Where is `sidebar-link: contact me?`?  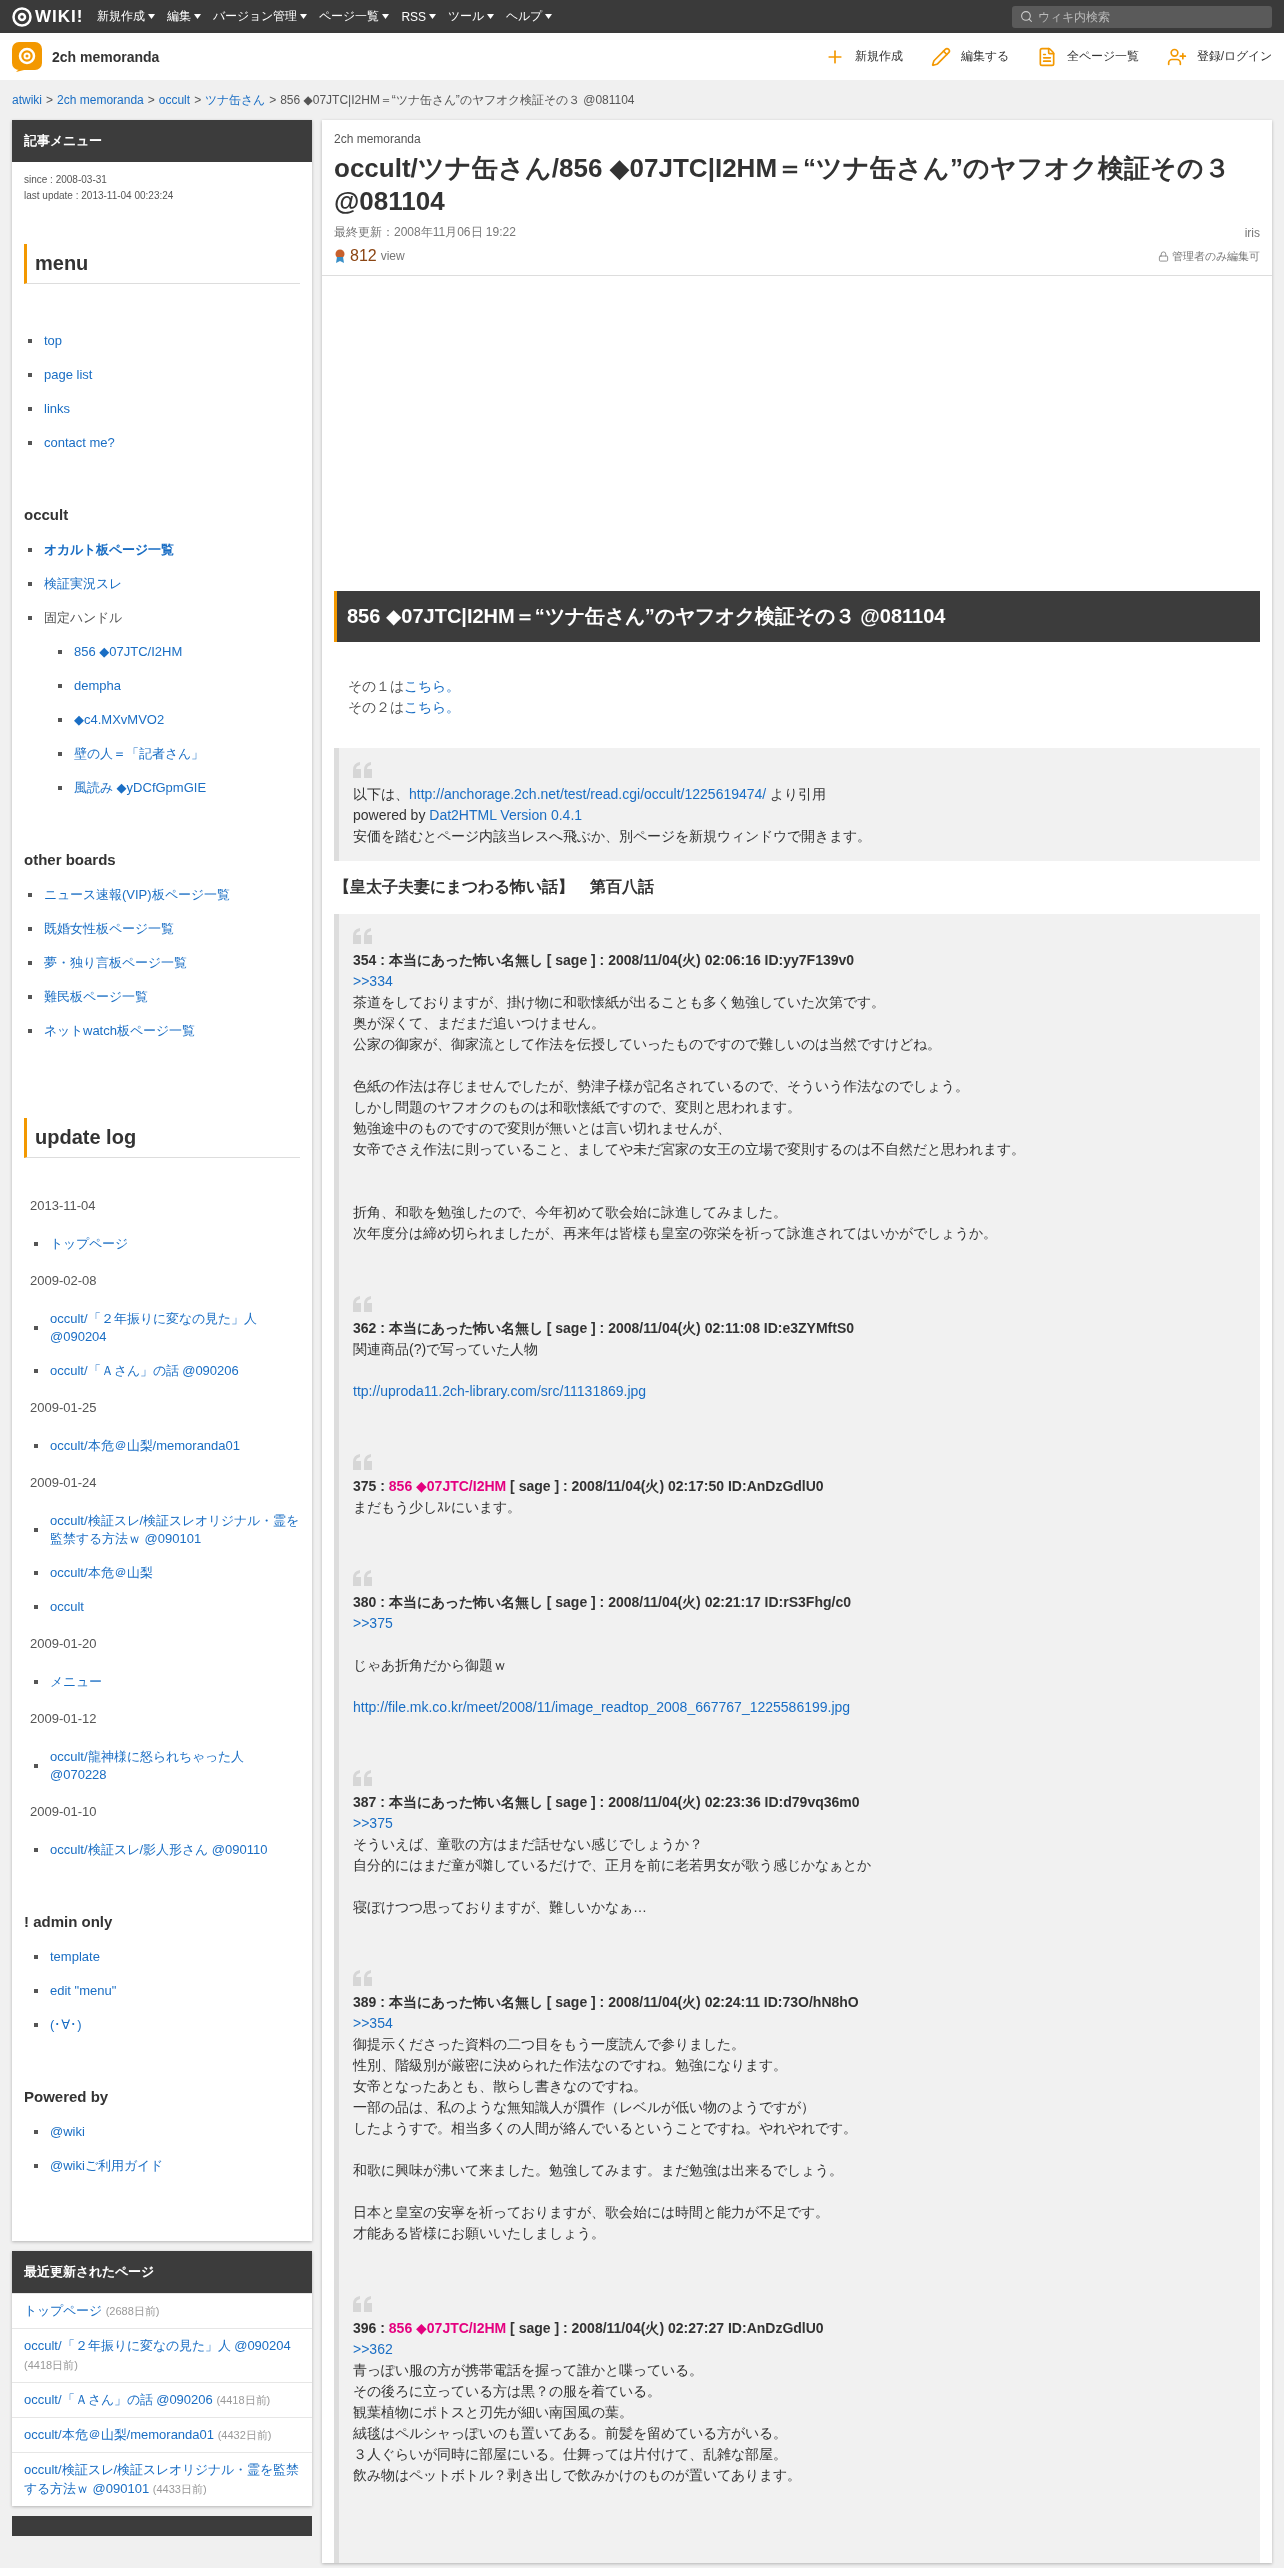 sidebar-link: contact me? is located at coordinates (79, 443).